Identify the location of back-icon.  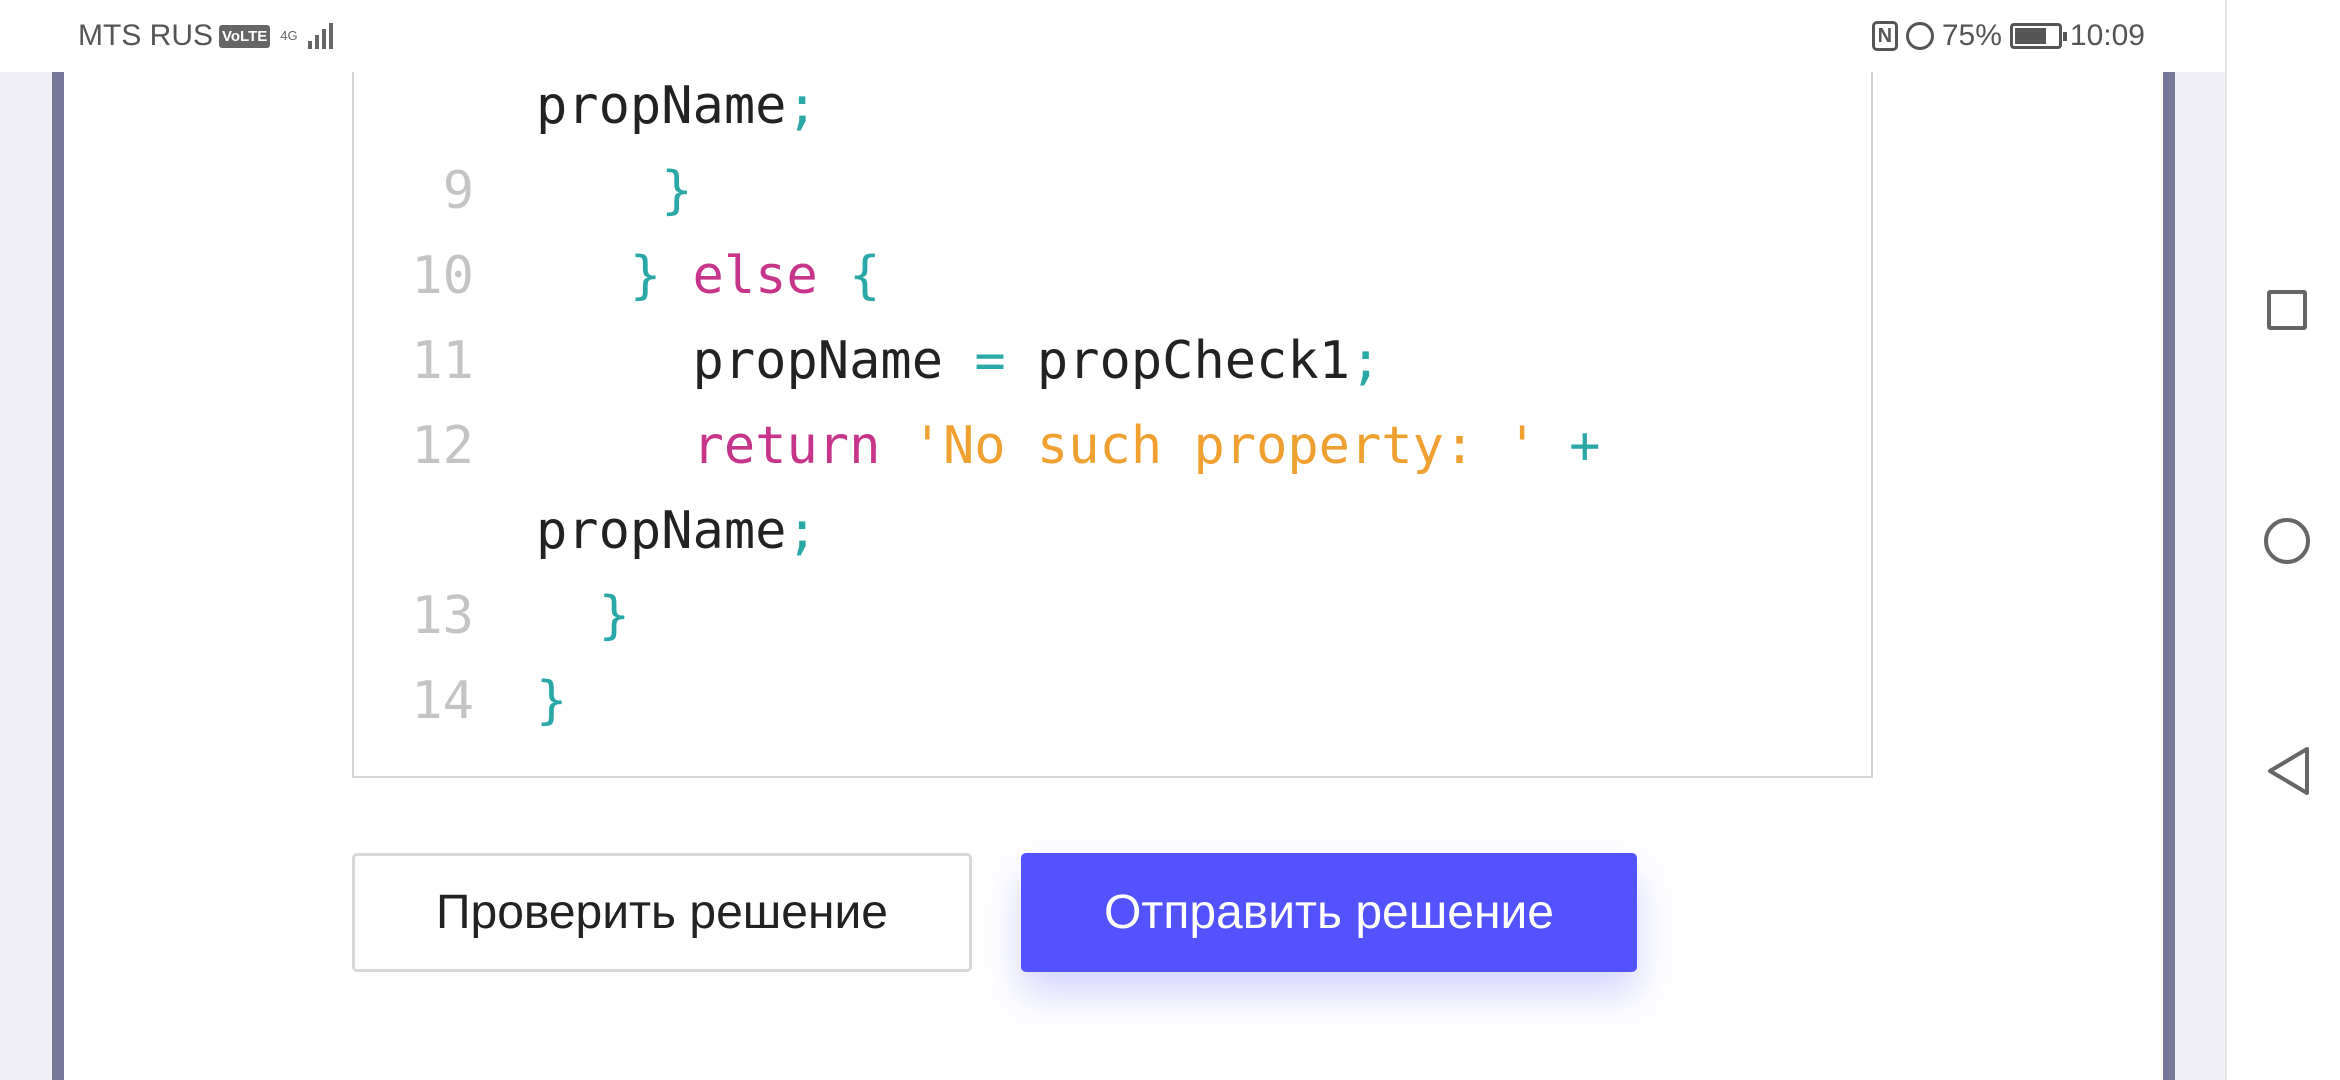
(2288, 771).